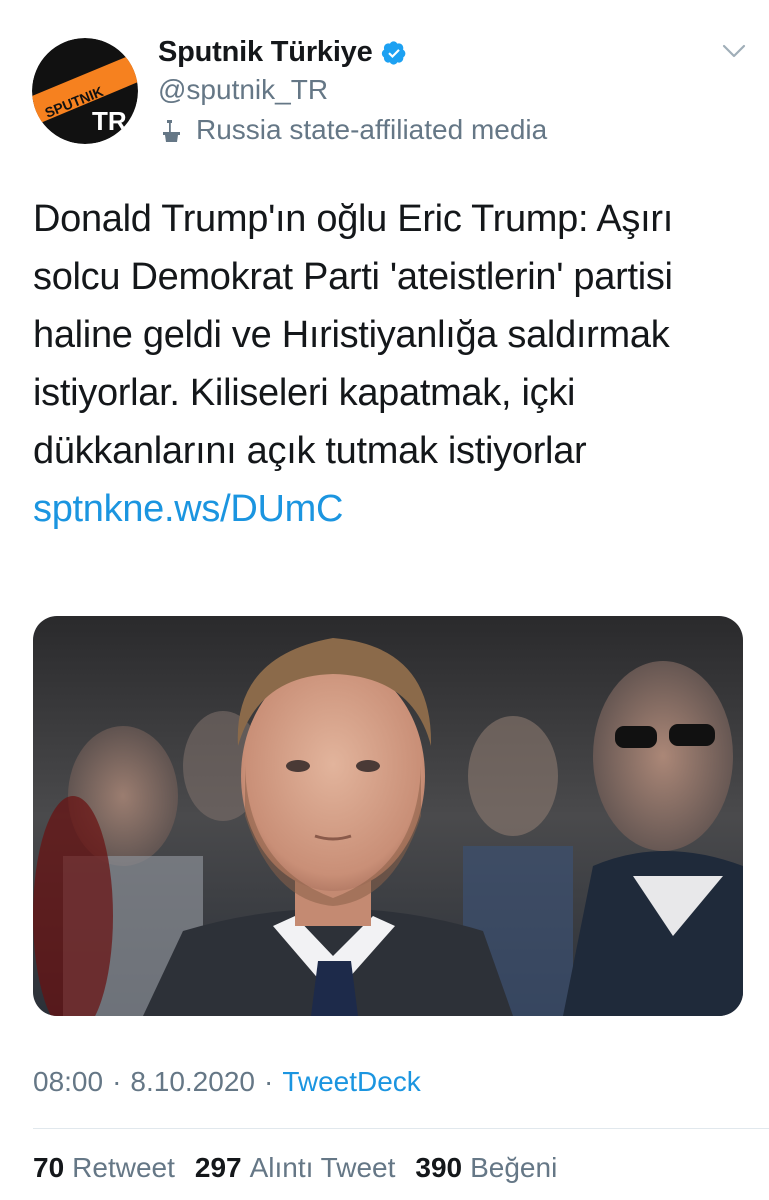  I want to click on retweets-stat: 70 Retweet, so click(104, 1168).